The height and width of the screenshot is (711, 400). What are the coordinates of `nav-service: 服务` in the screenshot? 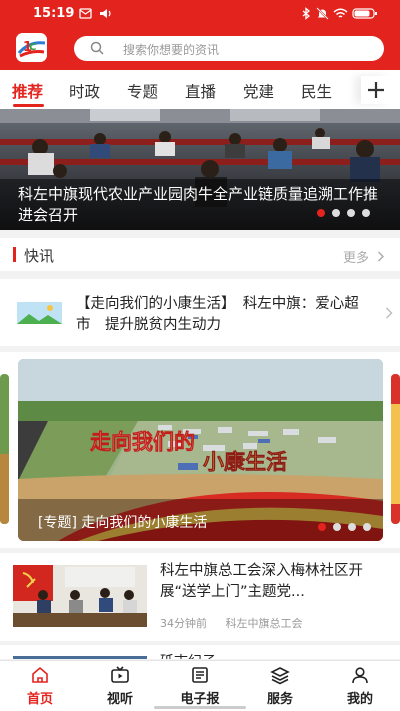 It's located at (280, 686).